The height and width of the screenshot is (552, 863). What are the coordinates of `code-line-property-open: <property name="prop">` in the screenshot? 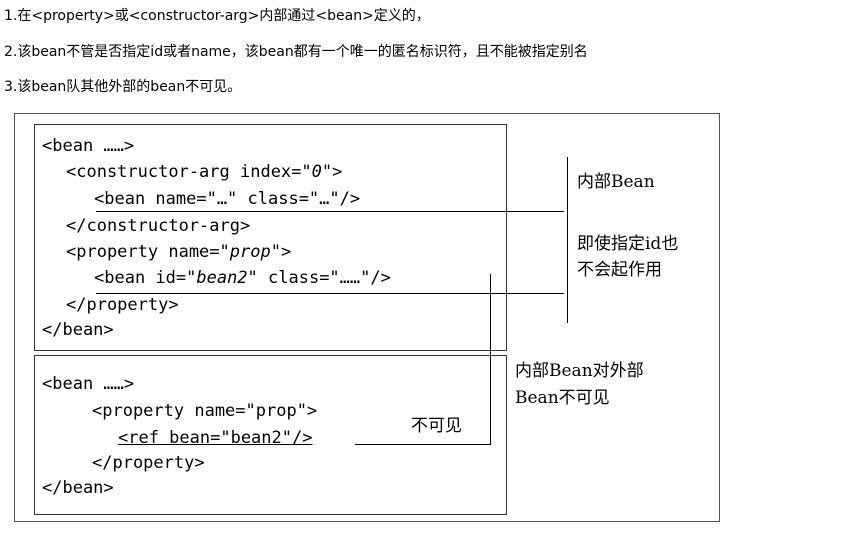 It's located at (179, 252).